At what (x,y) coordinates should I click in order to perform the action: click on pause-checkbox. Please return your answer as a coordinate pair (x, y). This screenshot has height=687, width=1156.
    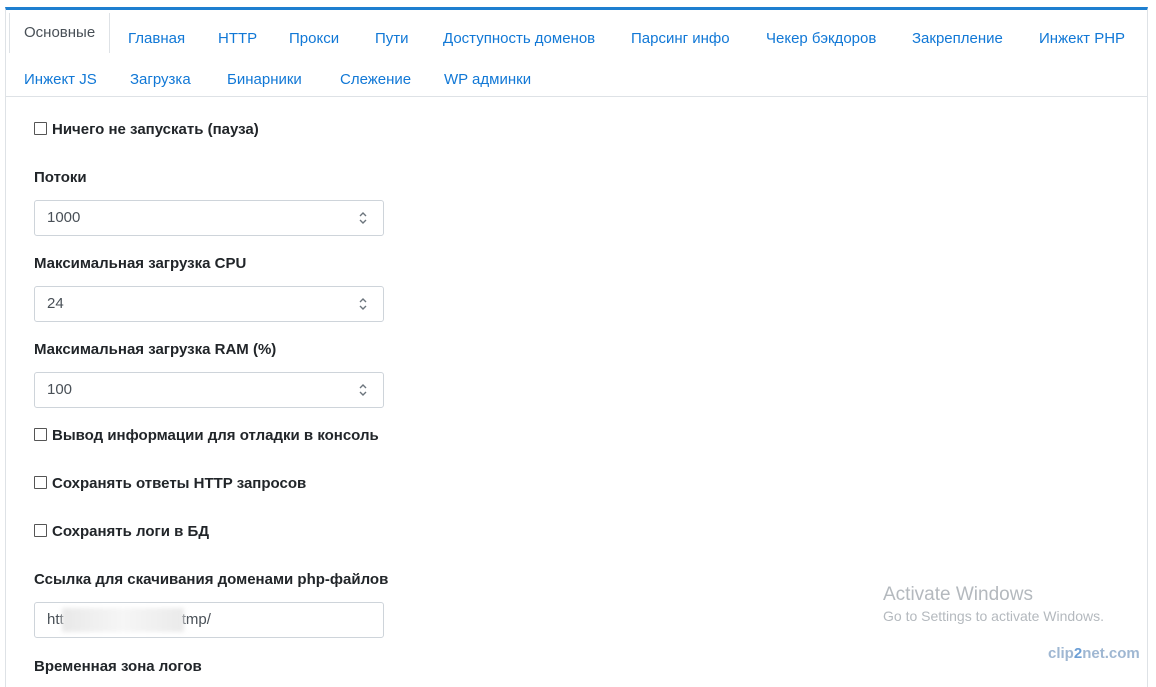
    Looking at the image, I should click on (40, 128).